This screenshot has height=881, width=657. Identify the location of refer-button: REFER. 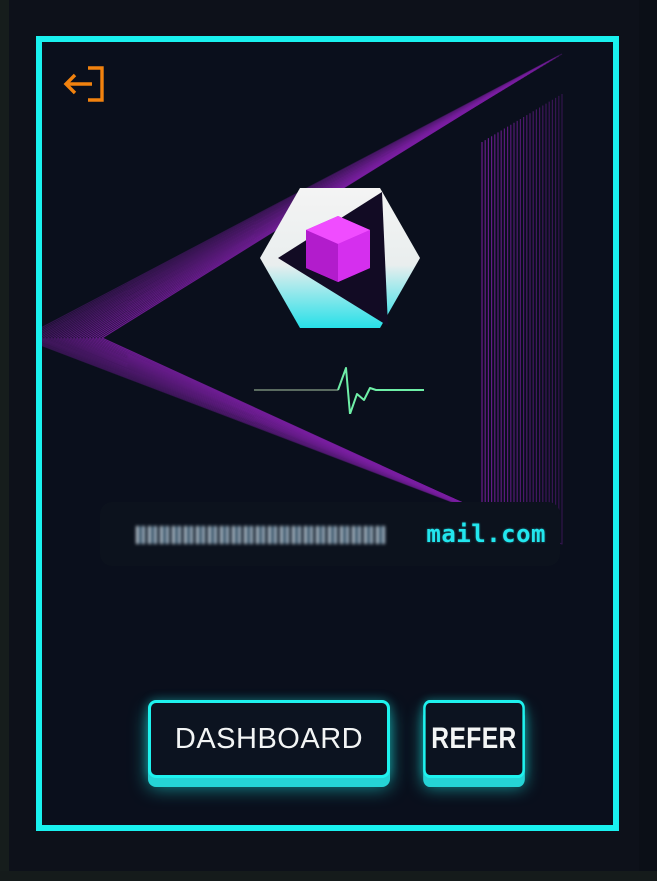
(474, 739).